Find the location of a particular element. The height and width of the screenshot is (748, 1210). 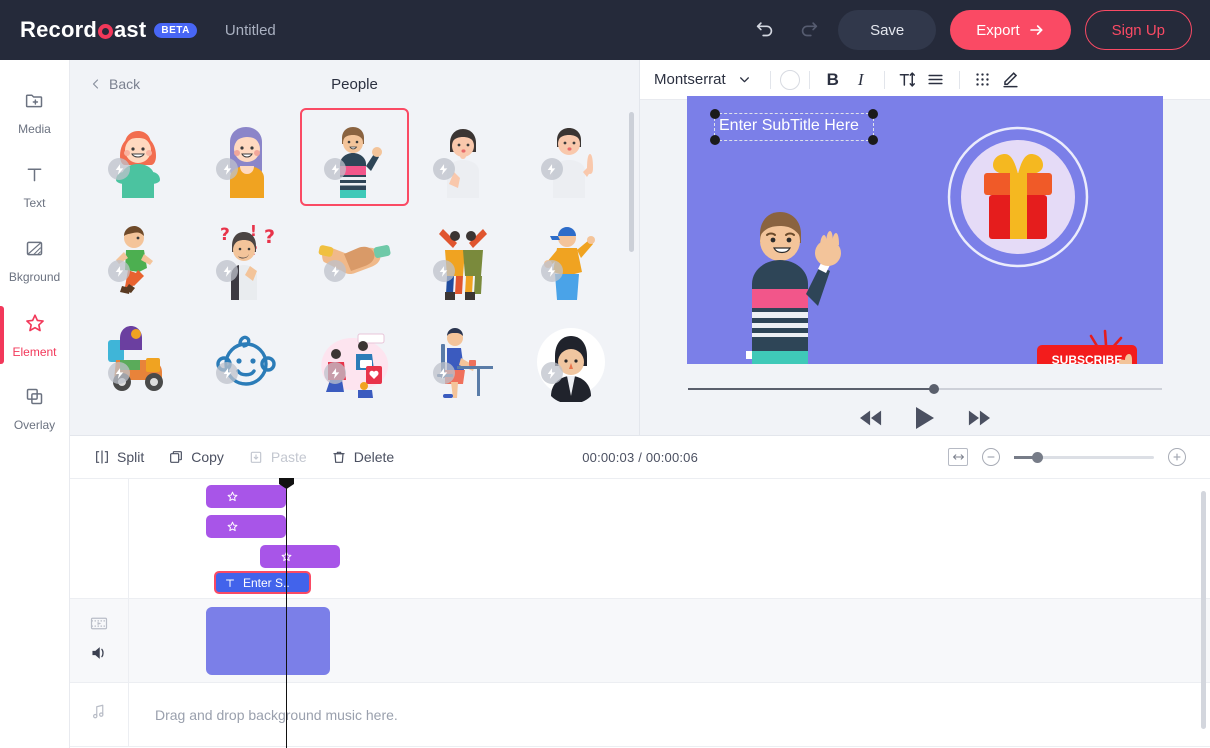

element-item-boy-ginger-smiling is located at coordinates (138, 157).